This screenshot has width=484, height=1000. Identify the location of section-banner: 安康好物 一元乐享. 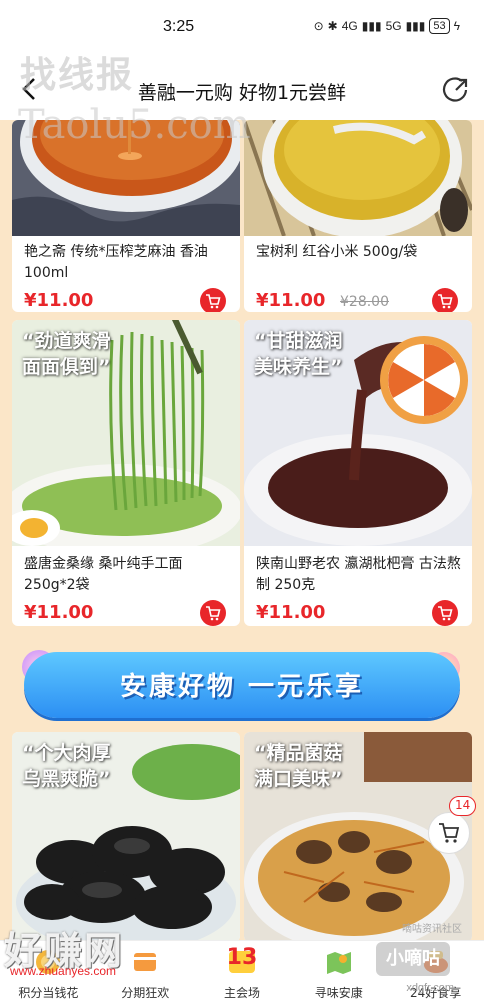
(242, 685).